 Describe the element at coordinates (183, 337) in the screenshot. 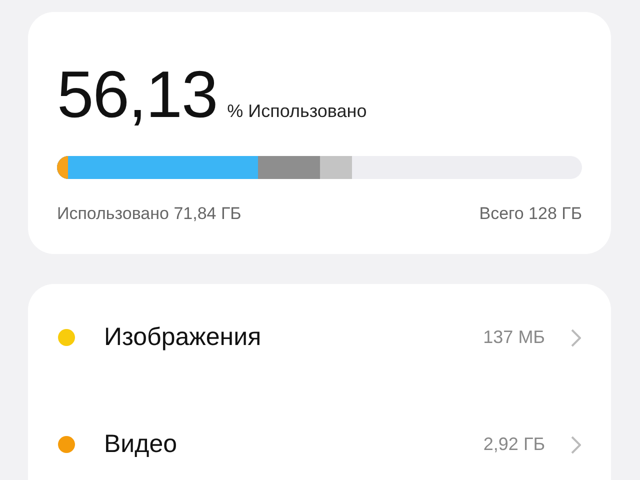

I see `category-name: Изображения` at that location.